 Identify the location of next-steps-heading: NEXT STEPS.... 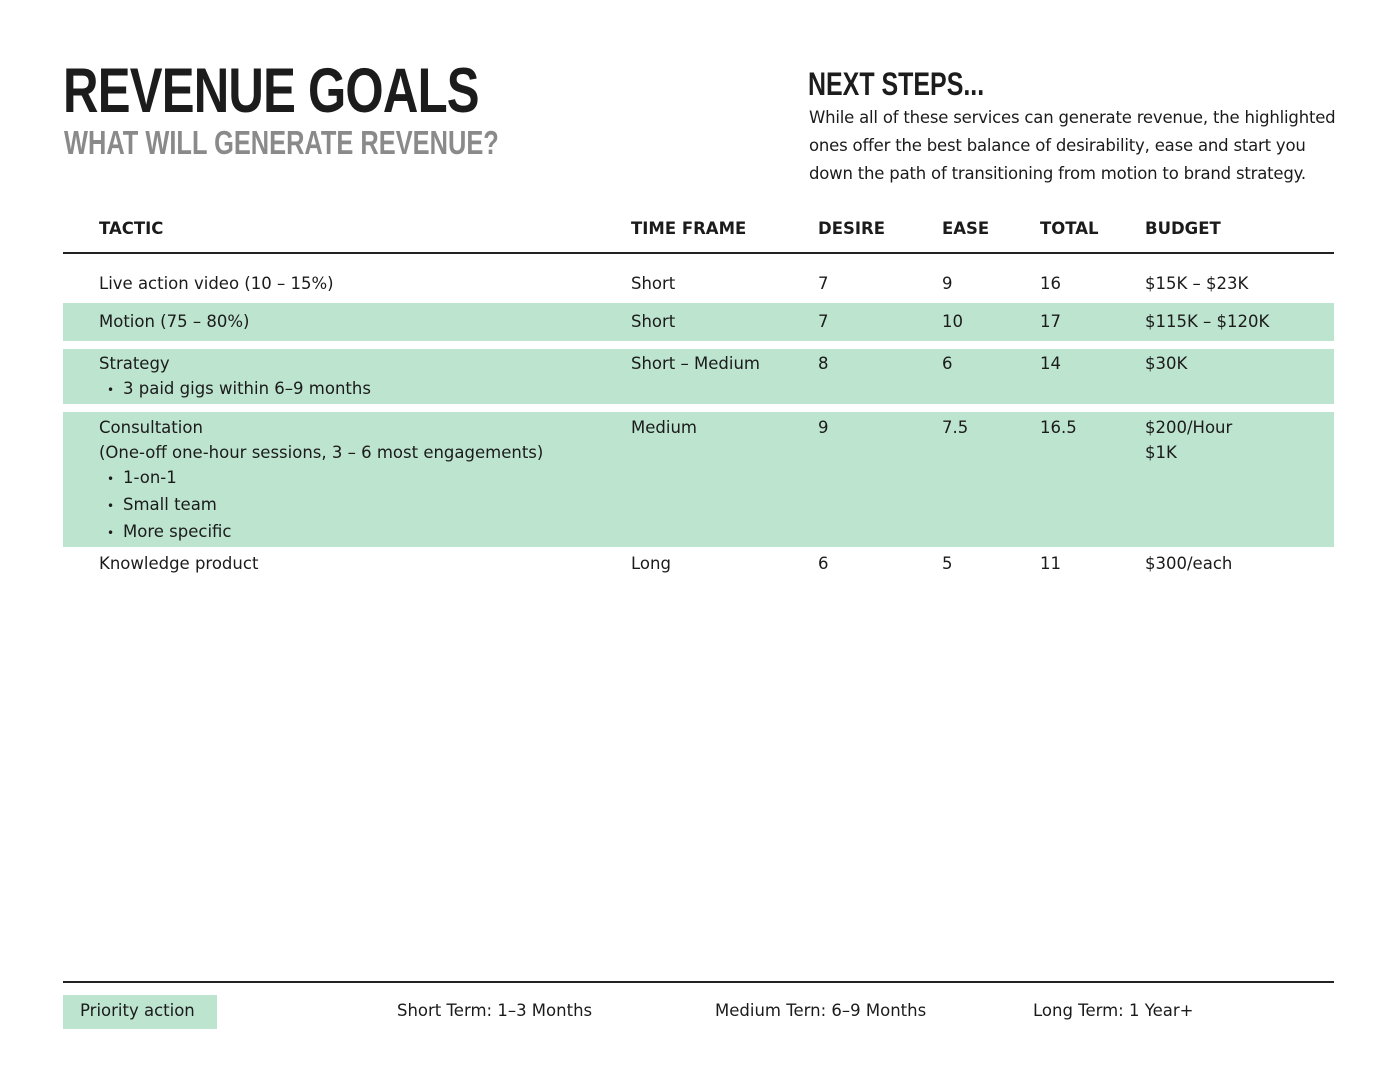
(896, 84).